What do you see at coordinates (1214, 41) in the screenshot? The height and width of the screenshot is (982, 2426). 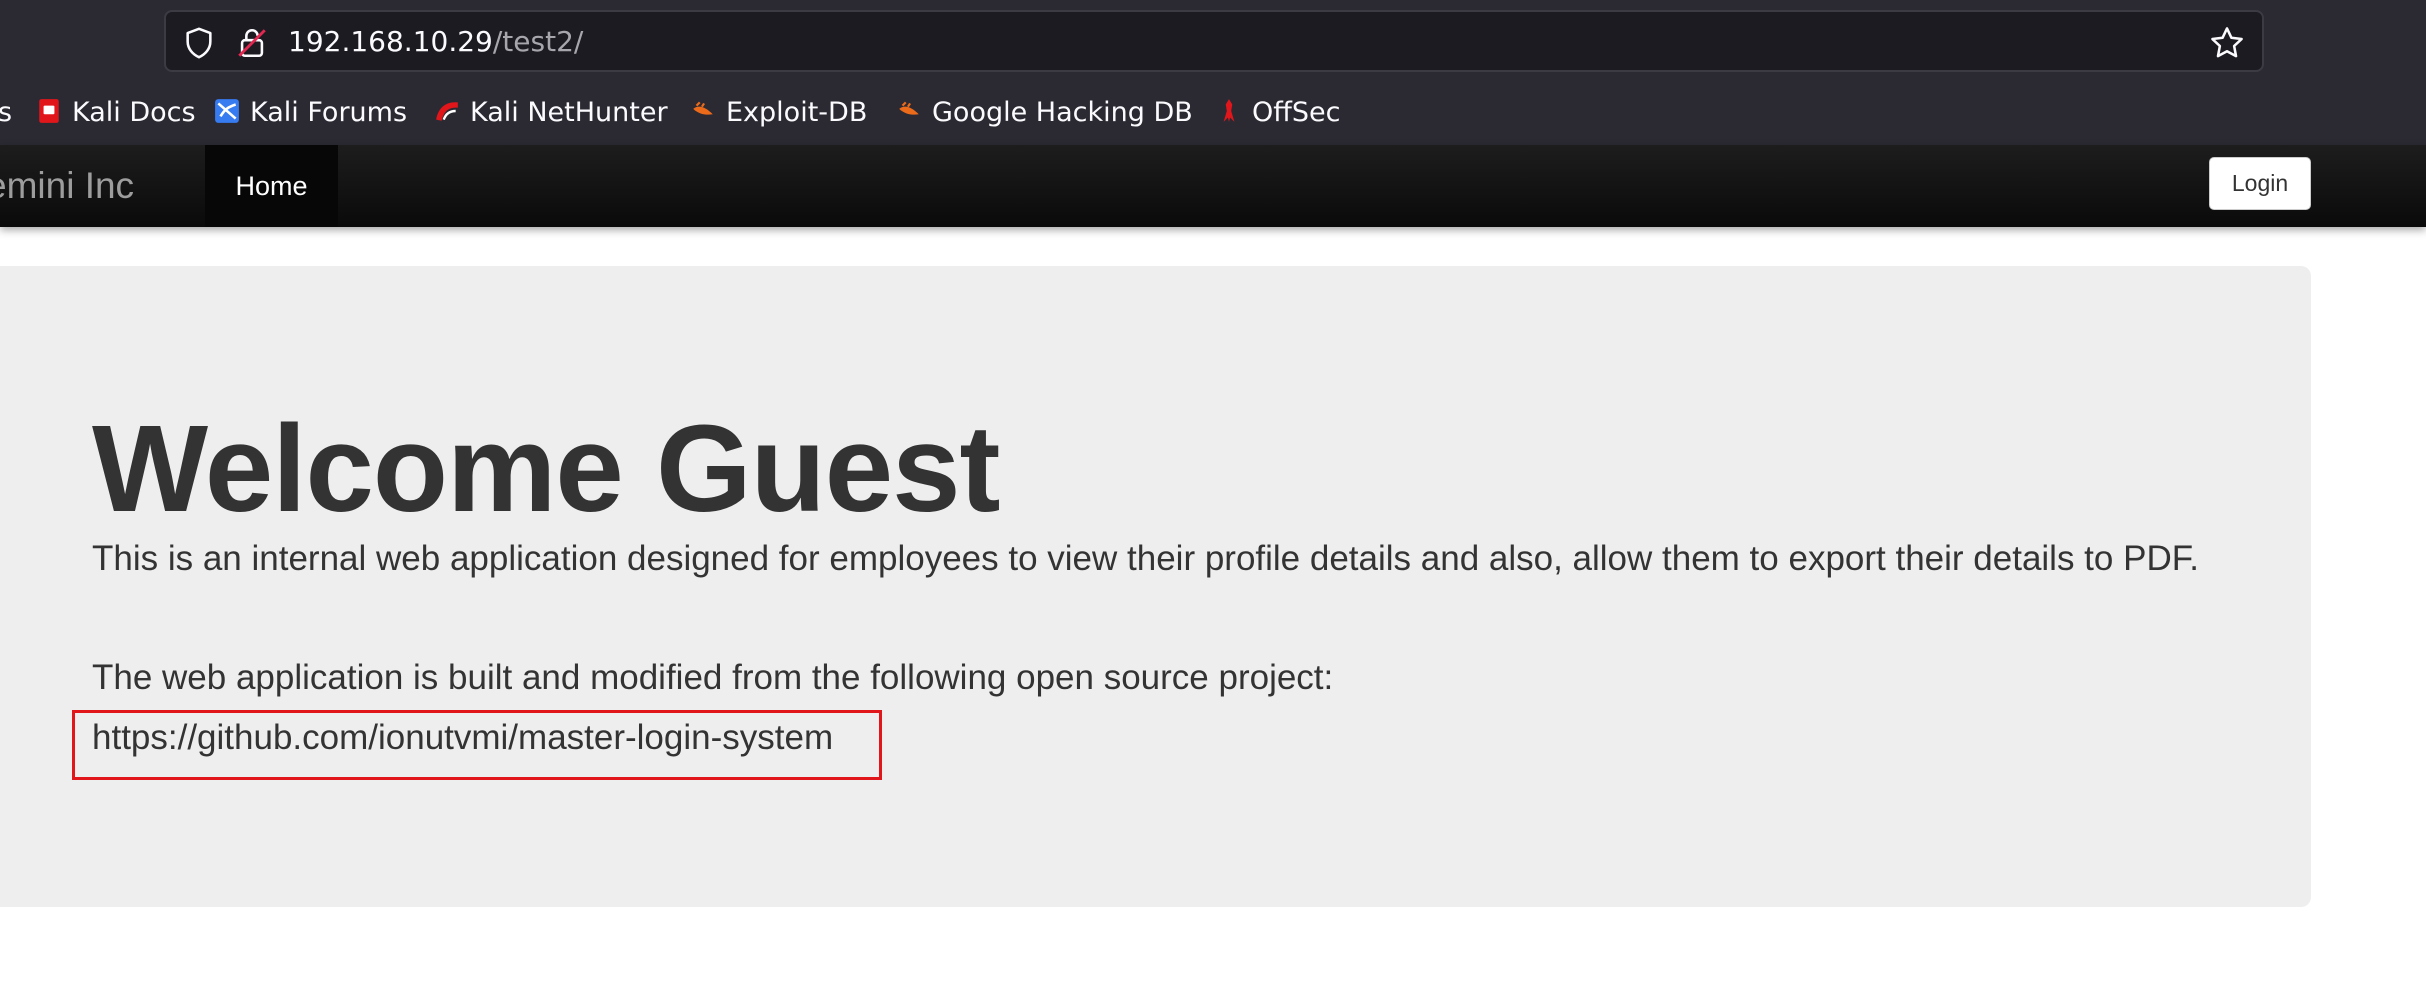 I see `address-bar: 192.168.10.29/test2/` at bounding box center [1214, 41].